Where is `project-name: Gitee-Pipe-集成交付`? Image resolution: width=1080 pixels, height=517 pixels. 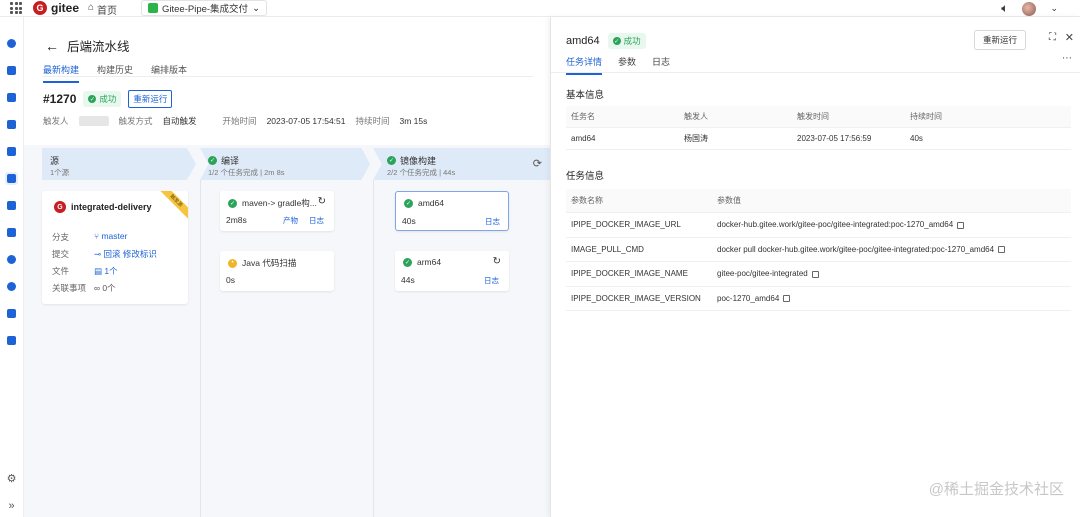
project-name: Gitee-Pipe-集成交付 is located at coordinates (205, 9).